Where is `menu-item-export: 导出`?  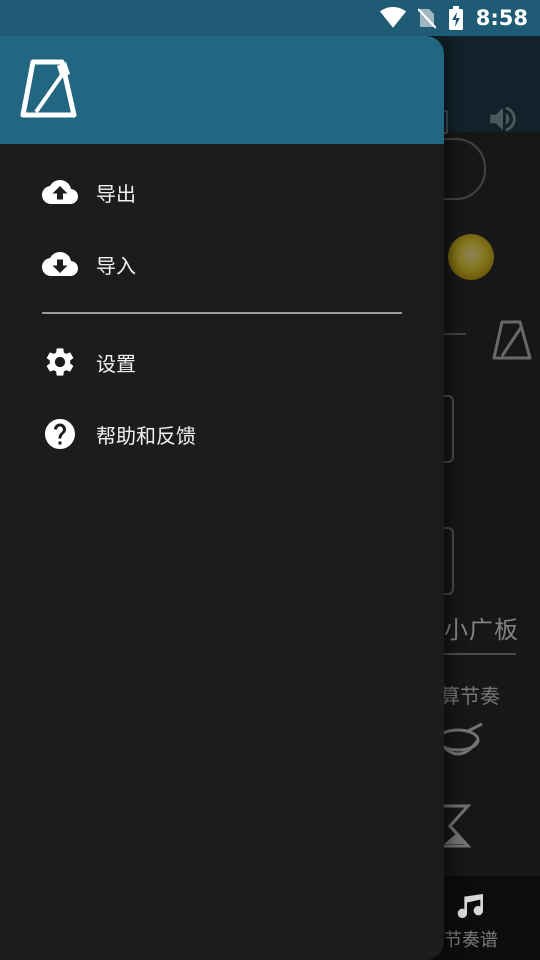 menu-item-export: 导出 is located at coordinates (222, 192).